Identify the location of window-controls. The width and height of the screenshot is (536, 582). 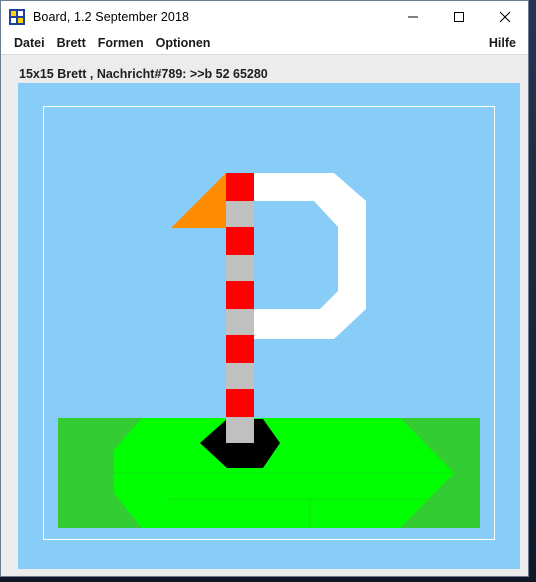
(459, 16).